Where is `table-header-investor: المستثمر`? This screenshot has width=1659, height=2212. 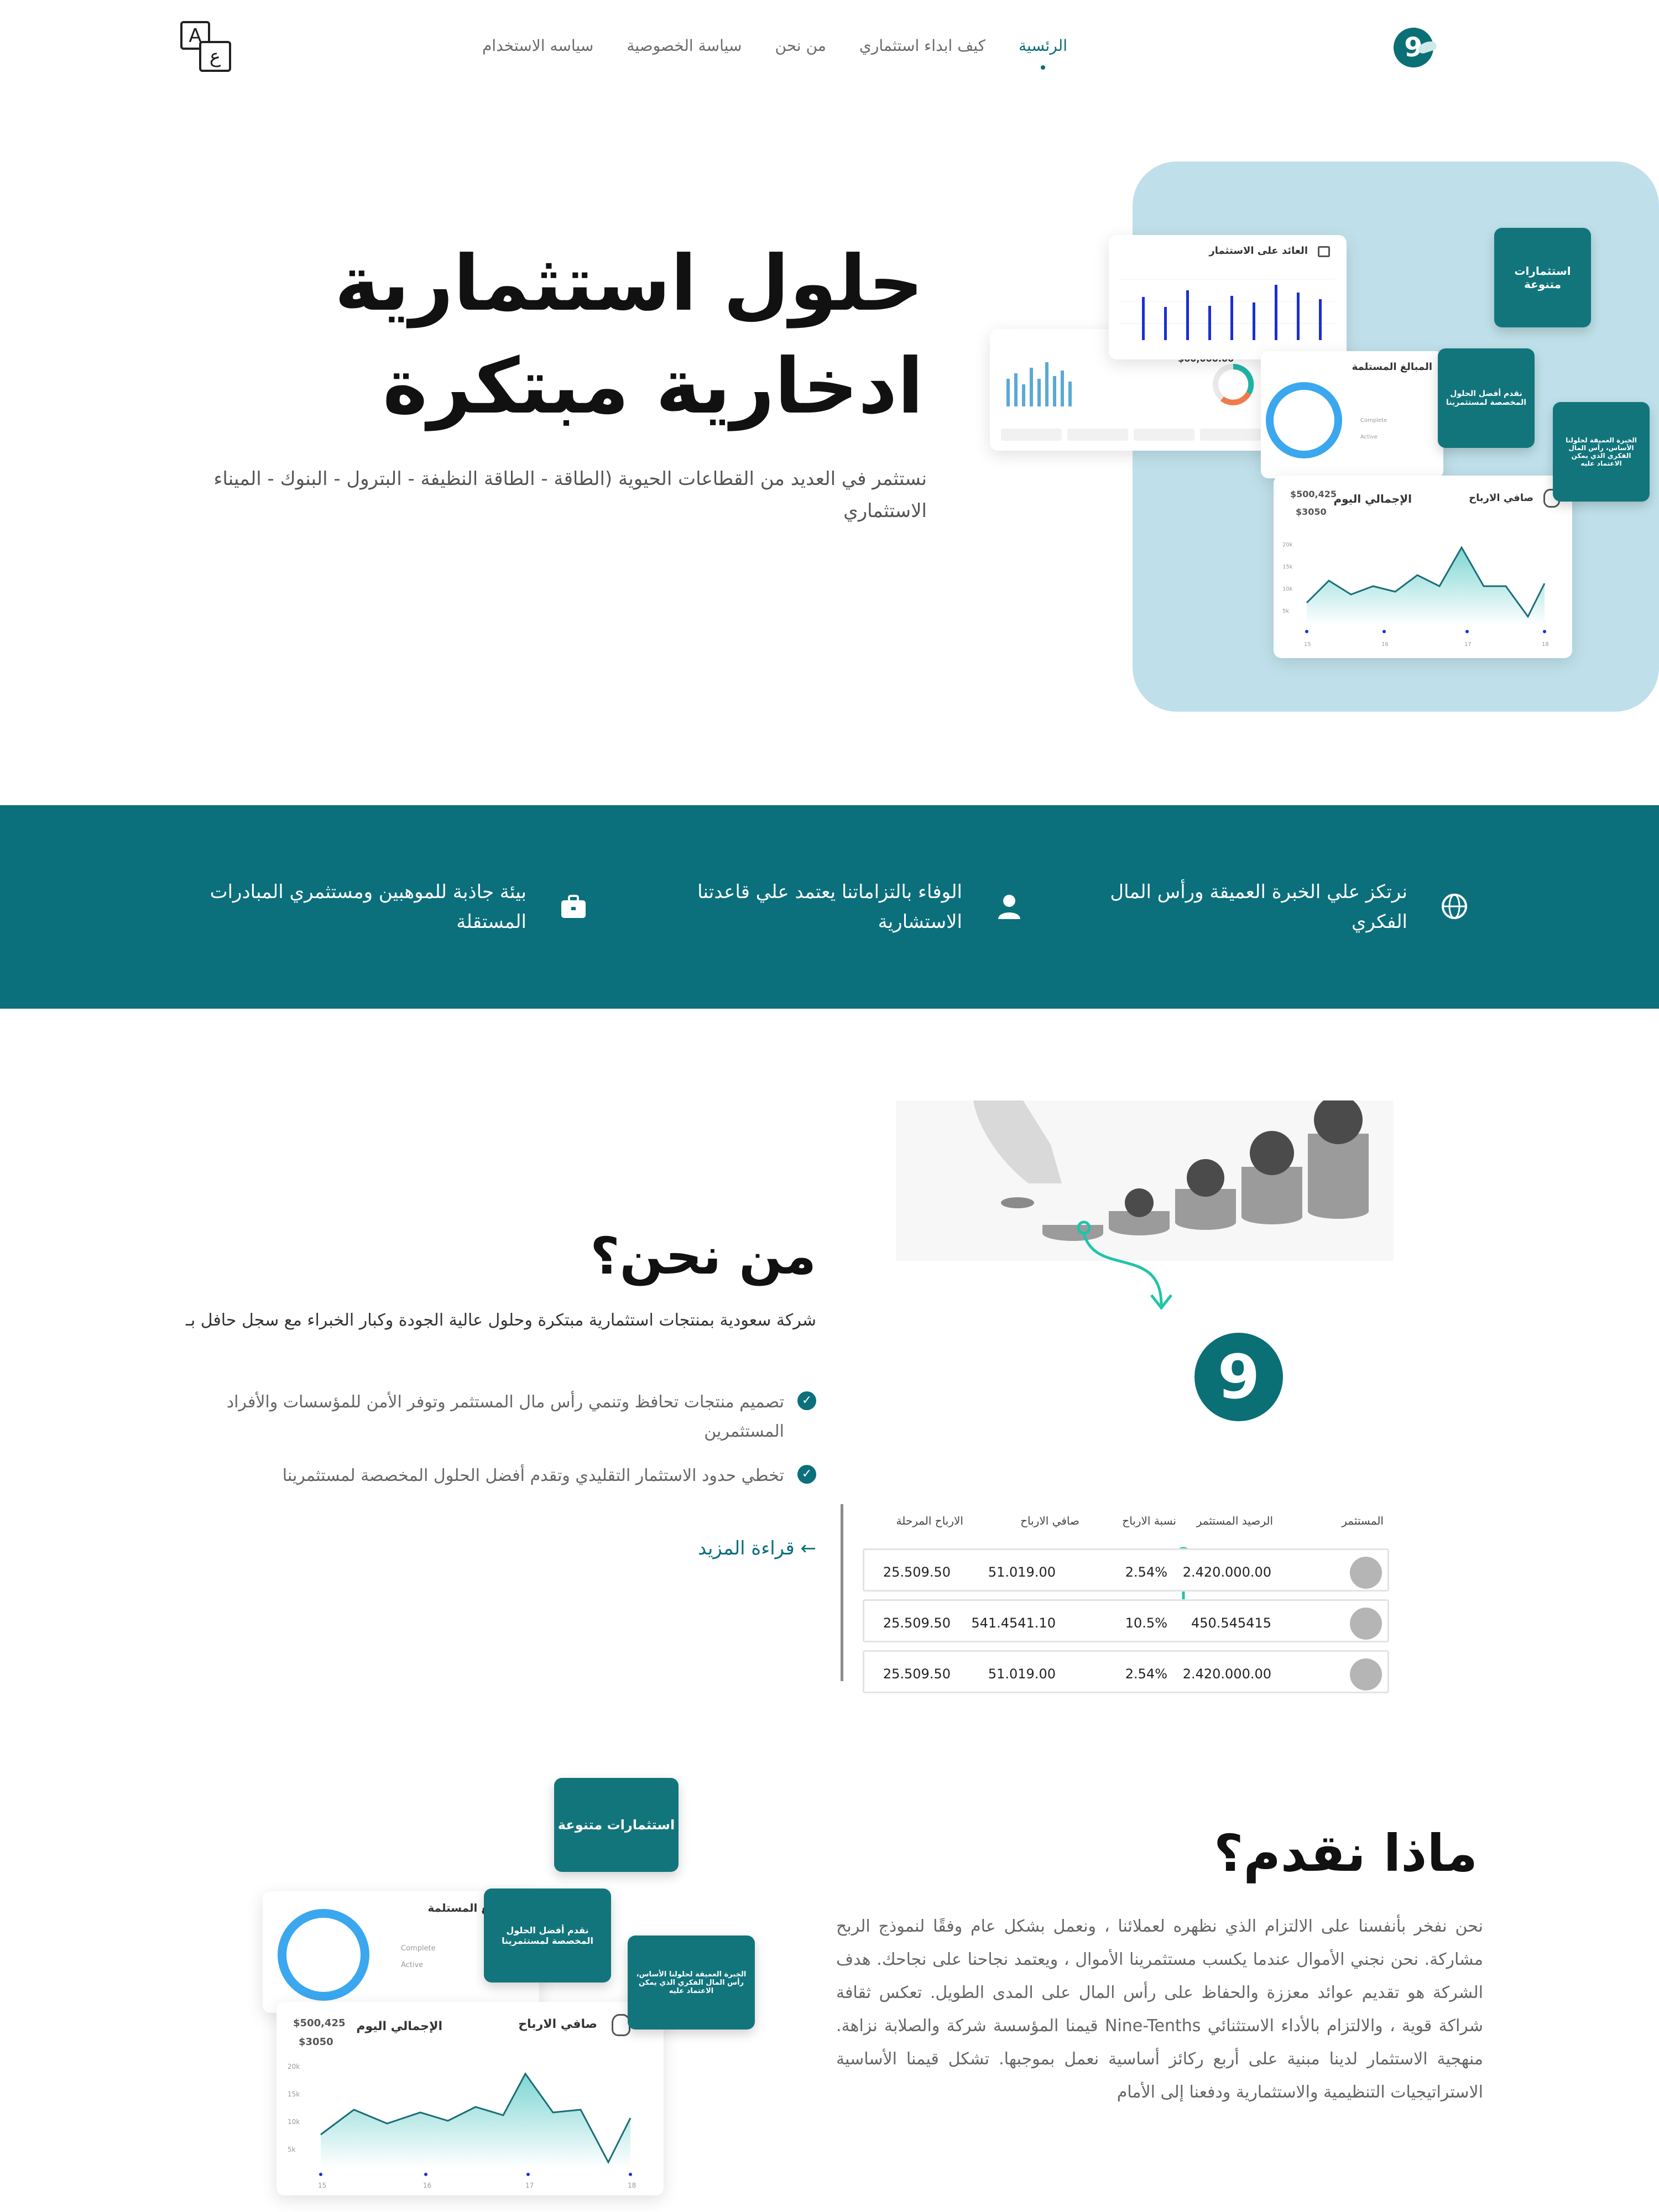
table-header-investor: المستثمر is located at coordinates (1363, 1520).